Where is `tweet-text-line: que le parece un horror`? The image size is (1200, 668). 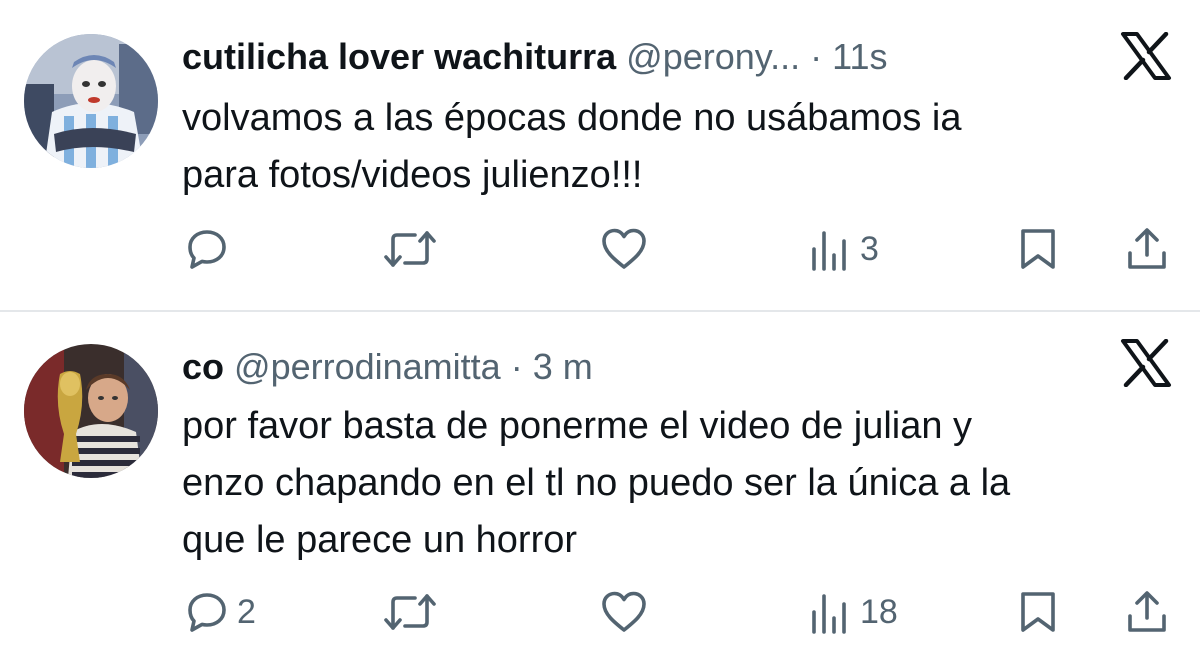
tweet-text-line: que le parece un horror is located at coordinates (380, 540).